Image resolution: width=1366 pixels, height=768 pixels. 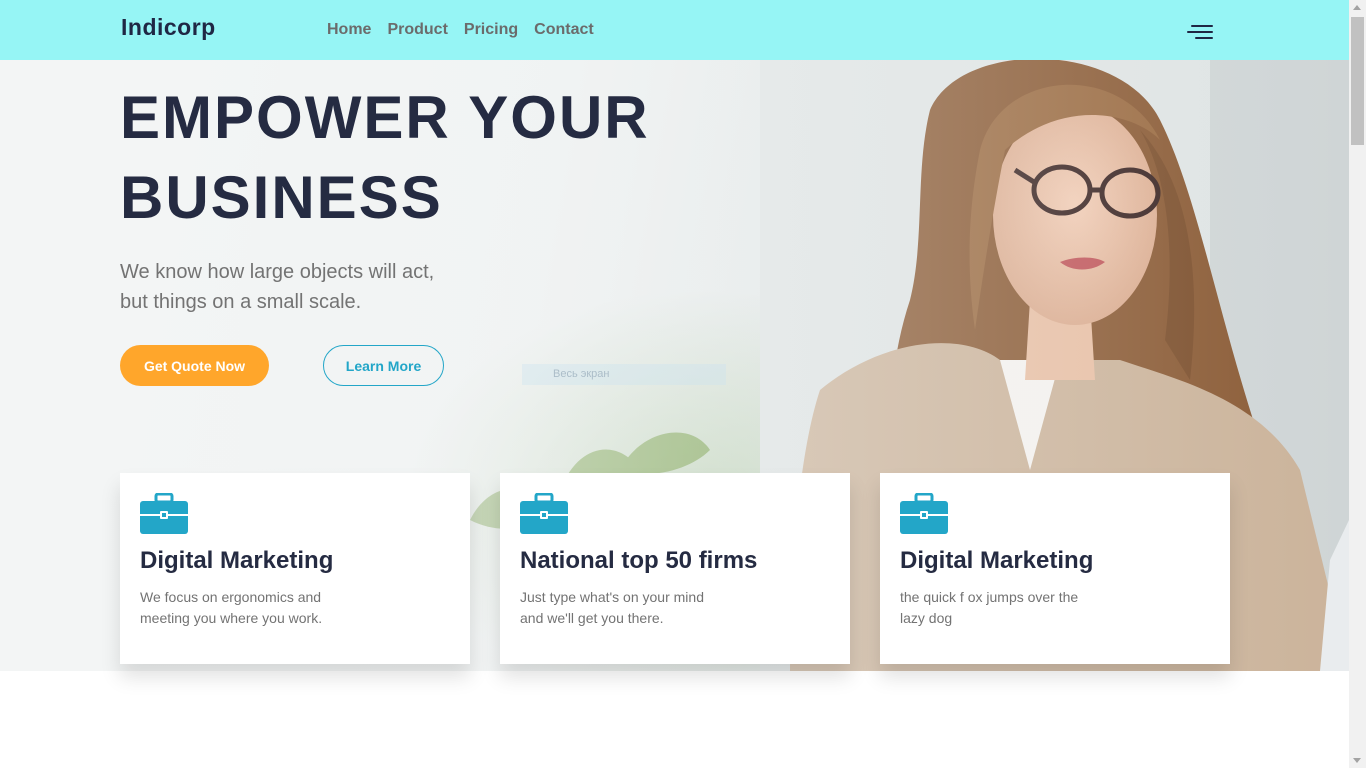 What do you see at coordinates (1357, 7) in the screenshot?
I see `scroll-up-arrow-icon` at bounding box center [1357, 7].